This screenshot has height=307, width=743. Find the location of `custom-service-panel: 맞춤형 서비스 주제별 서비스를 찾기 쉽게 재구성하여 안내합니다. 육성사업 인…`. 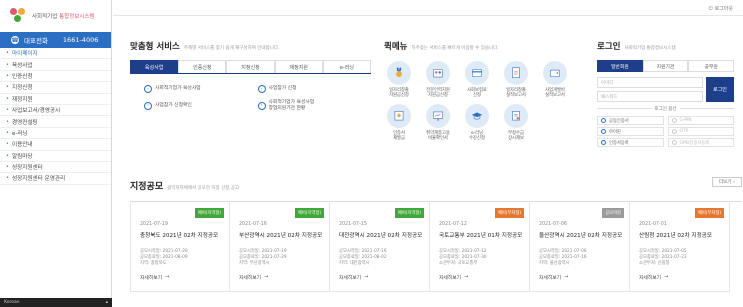

custom-service-panel: 맞춤형 서비스 주제별 서비스를 찾기 쉽게 재구성하여 안내합니다. 육성사업 인… is located at coordinates (251, 76).